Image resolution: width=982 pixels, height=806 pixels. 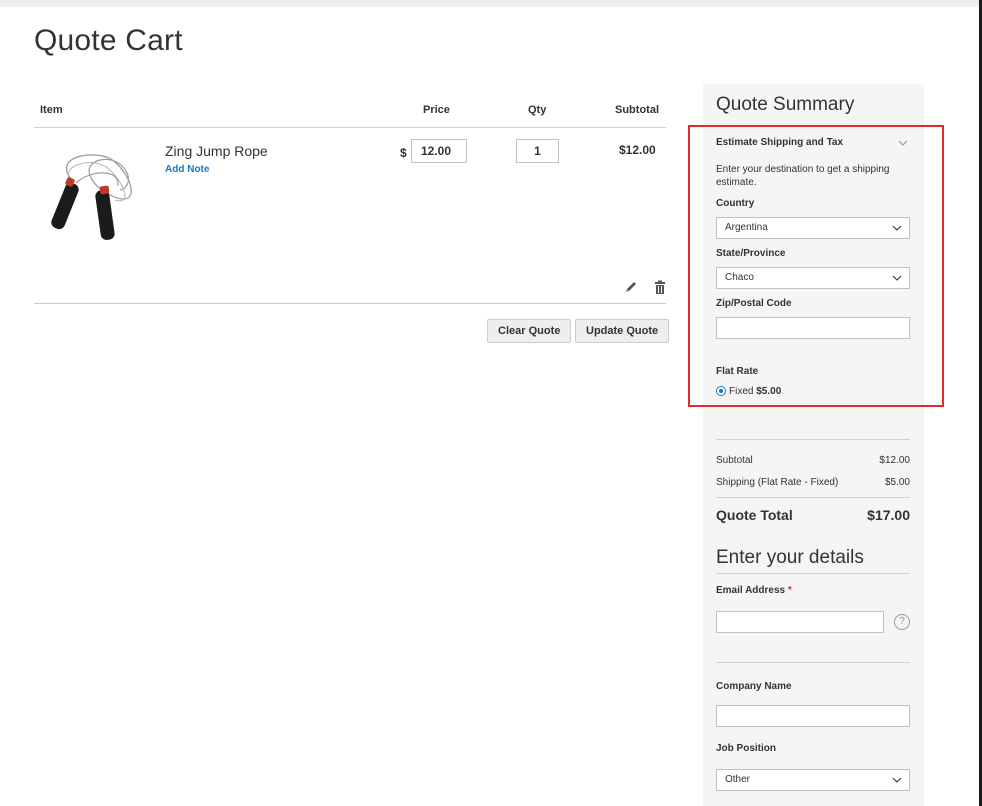 I want to click on details-divider, so click(x=813, y=573).